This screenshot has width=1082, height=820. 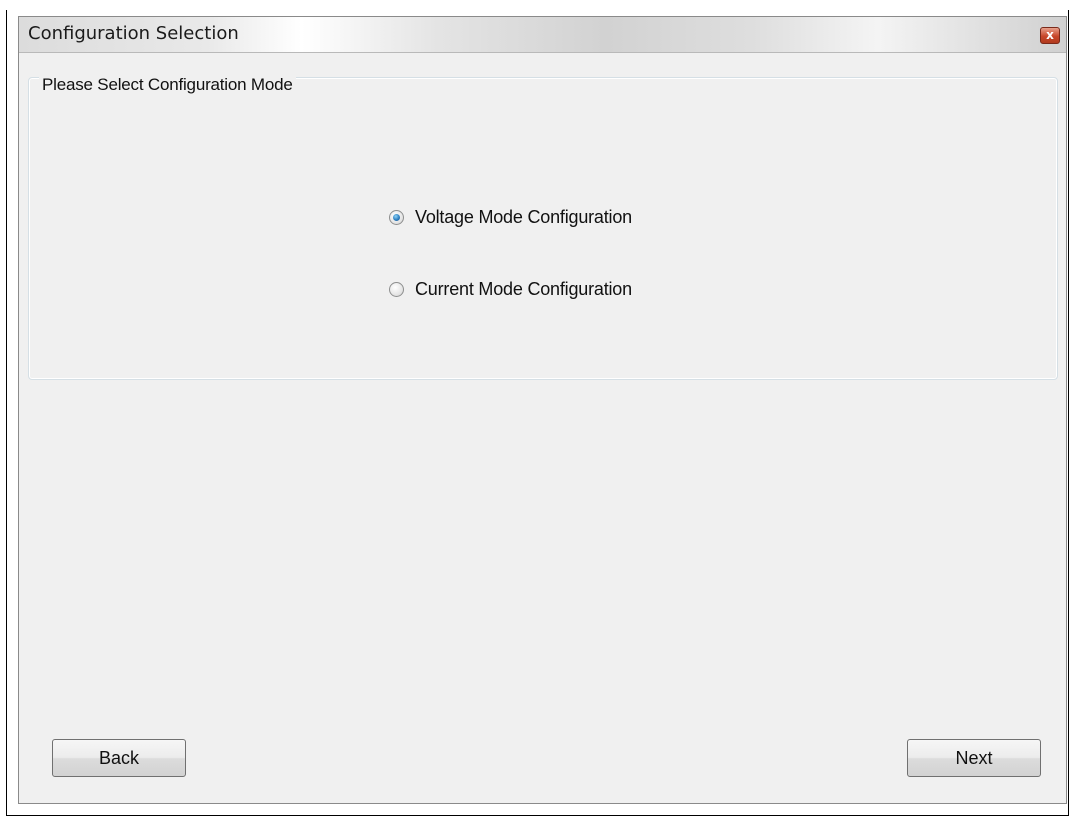 I want to click on title-bar: Configuration Selection x, so click(x=542, y=35).